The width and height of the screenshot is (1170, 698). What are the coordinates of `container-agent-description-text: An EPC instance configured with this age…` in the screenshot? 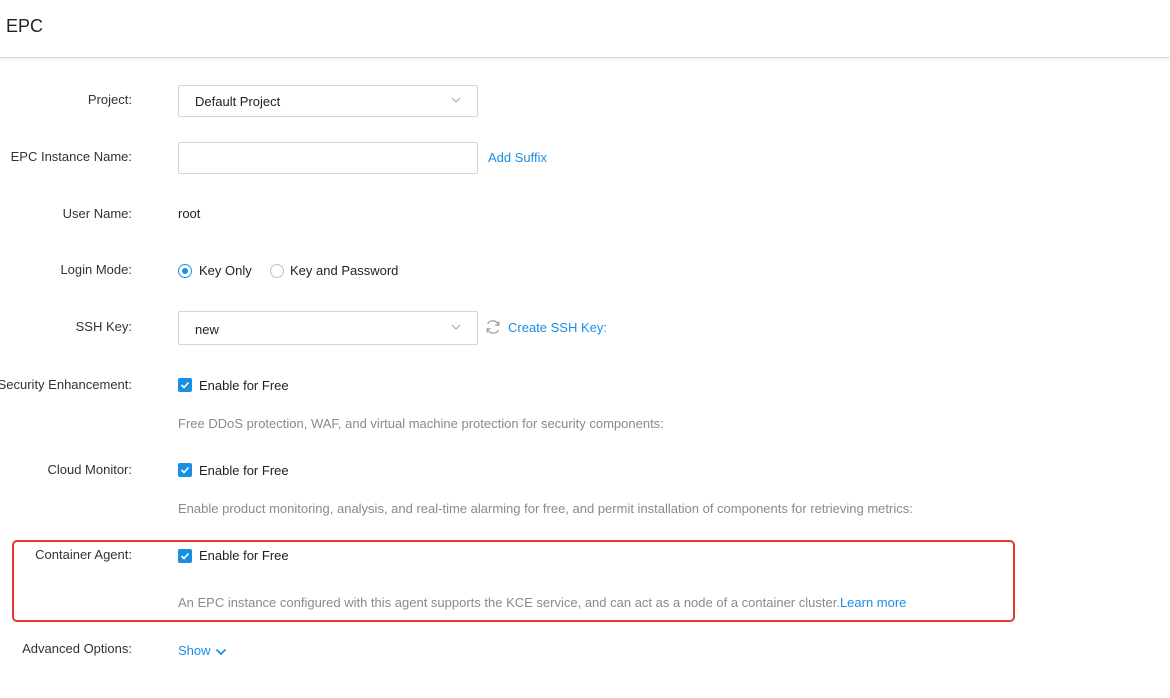 It's located at (509, 602).